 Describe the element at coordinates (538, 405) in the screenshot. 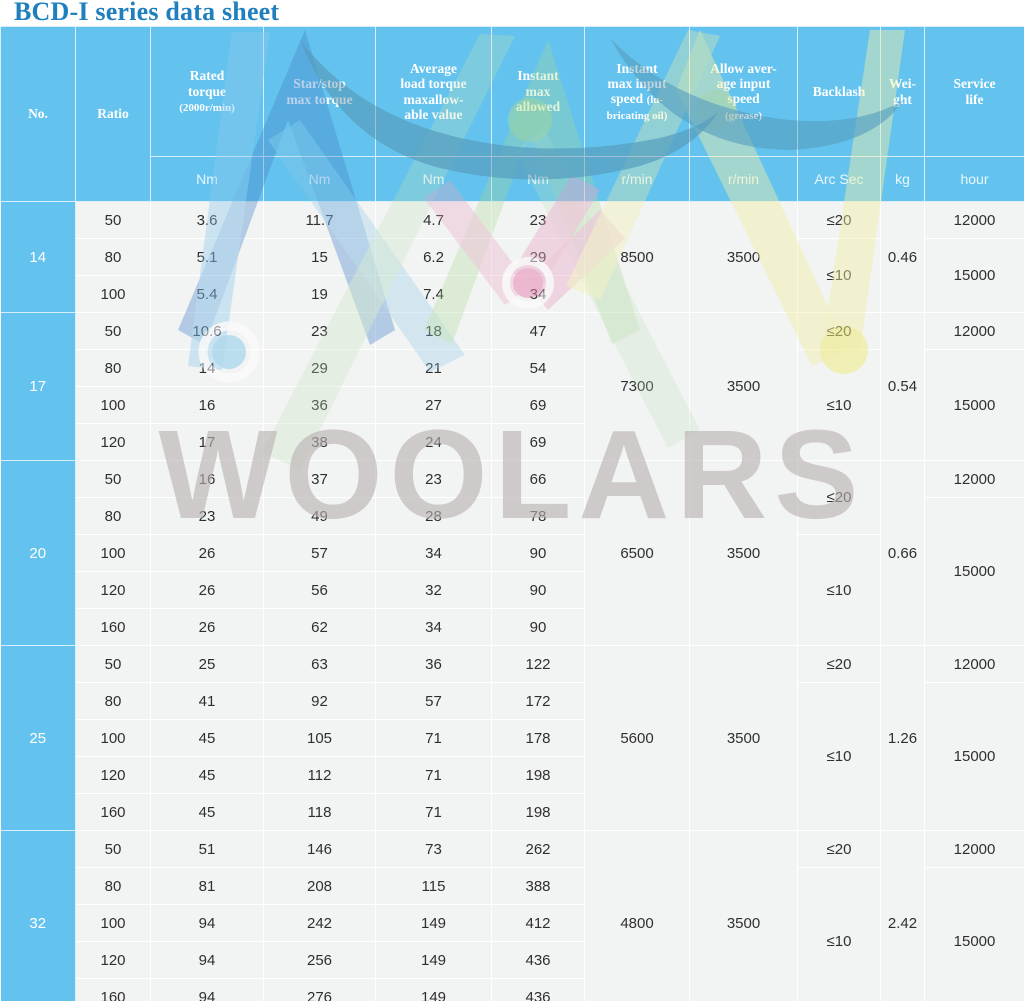

I see `cell-instant-max-allowed: 69` at that location.